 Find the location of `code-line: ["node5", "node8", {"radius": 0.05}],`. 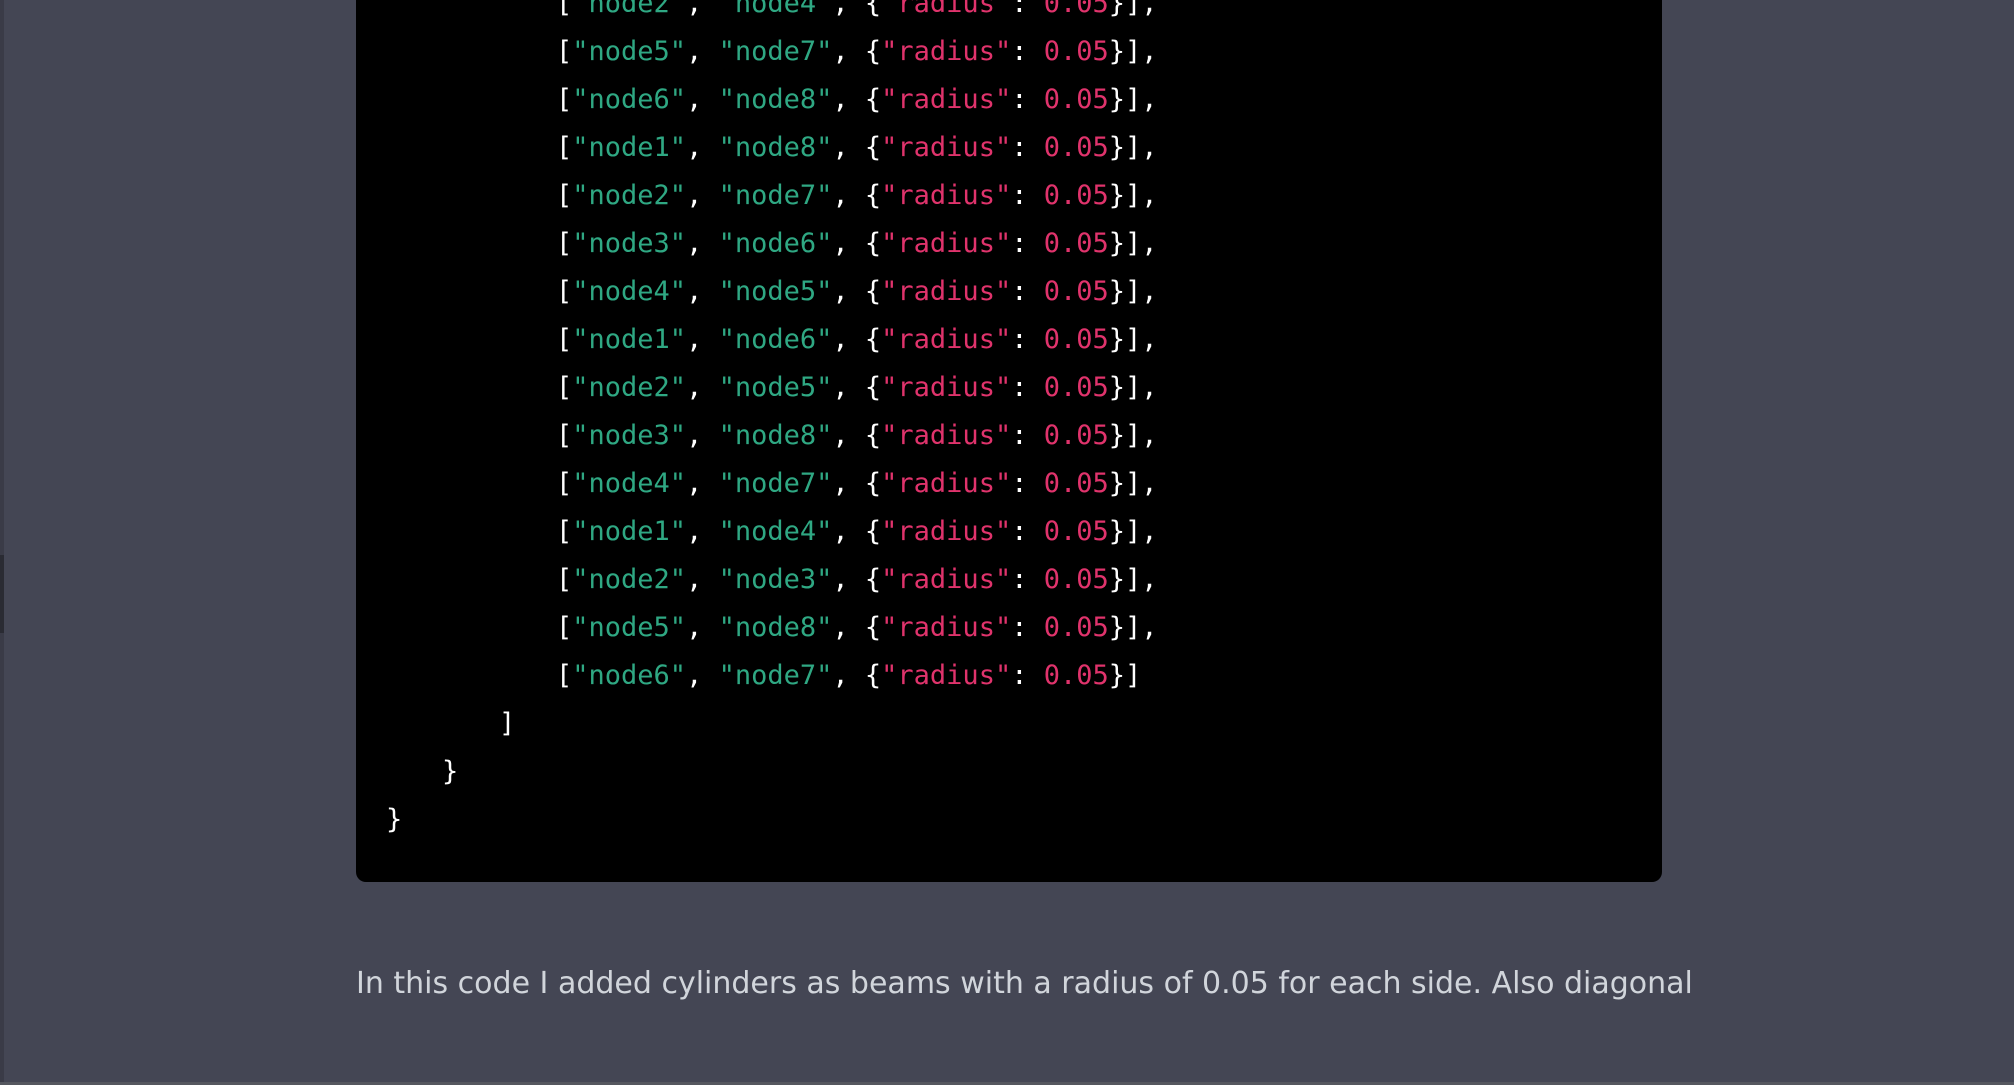

code-line: ["node5", "node8", {"radius": 0.05}], is located at coordinates (757, 628).